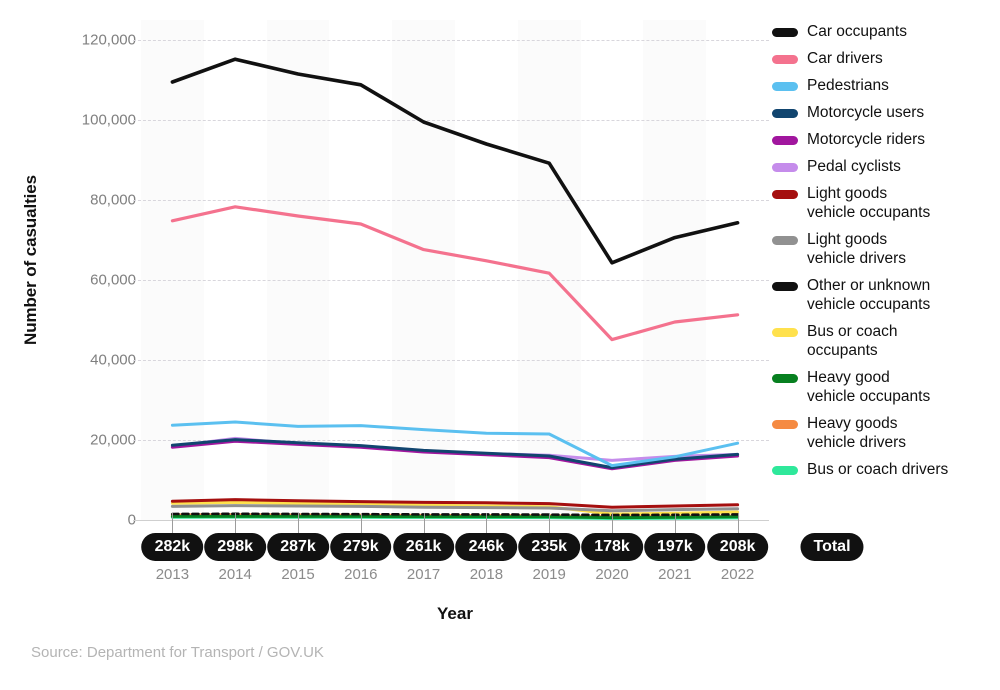 The image size is (1000, 690). I want to click on legend-label: Pedal cyclists, so click(854, 166).